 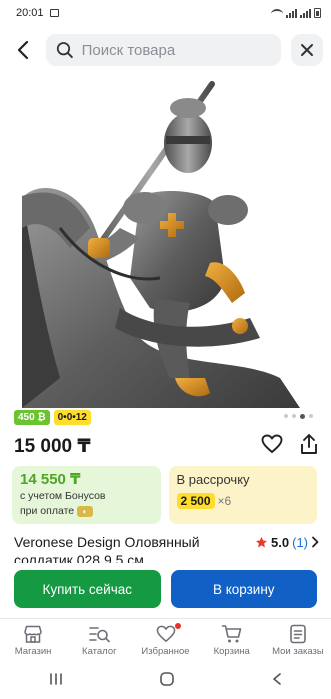 I want to click on home-button, so click(x=167, y=681).